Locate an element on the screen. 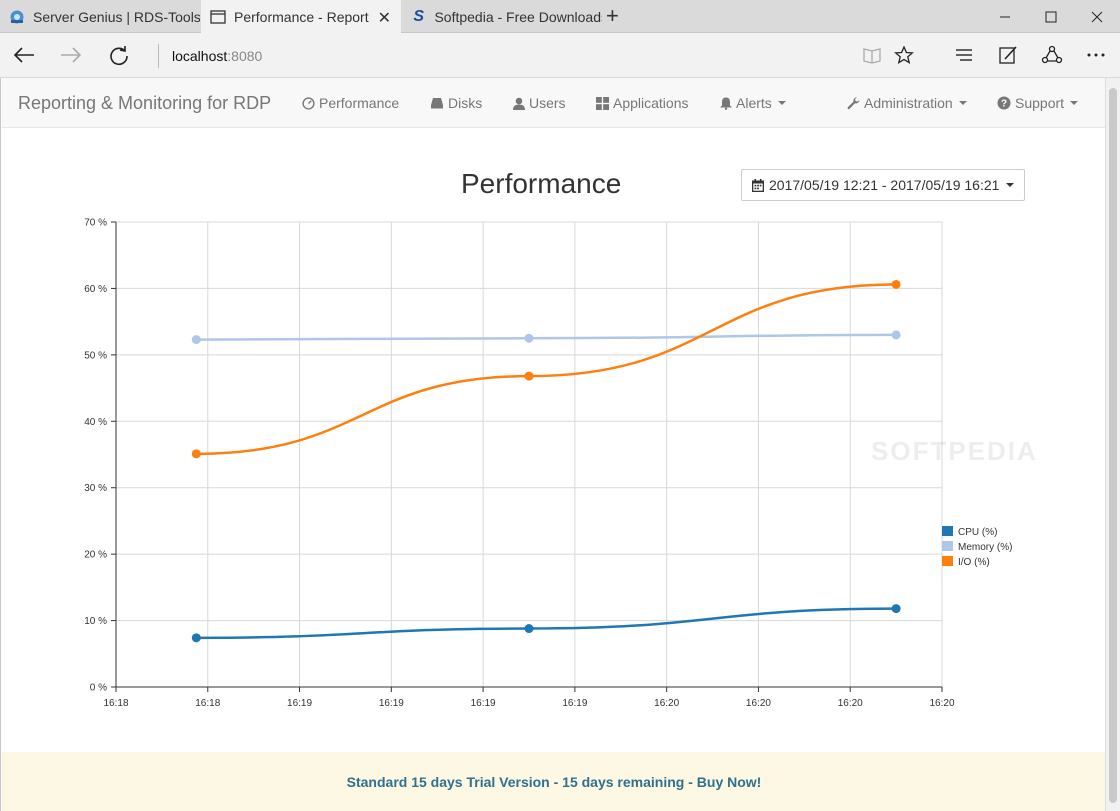  browser-tab-softpedia: S Softpedia - Free Downloads is located at coordinates (502, 16).